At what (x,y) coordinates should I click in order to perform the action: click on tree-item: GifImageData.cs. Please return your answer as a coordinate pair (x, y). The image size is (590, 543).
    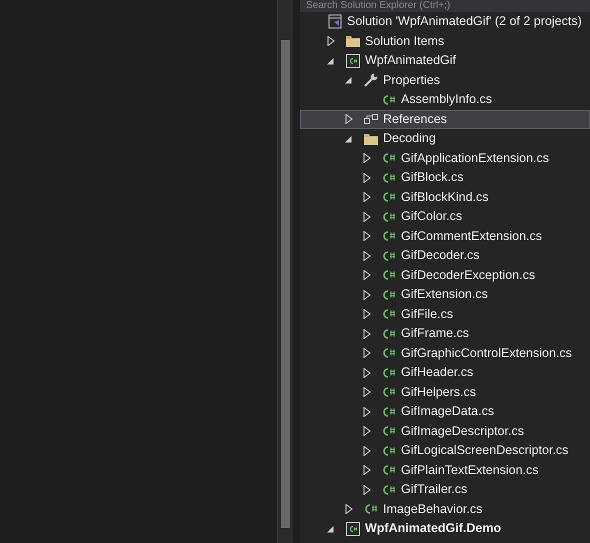
    Looking at the image, I should click on (445, 412).